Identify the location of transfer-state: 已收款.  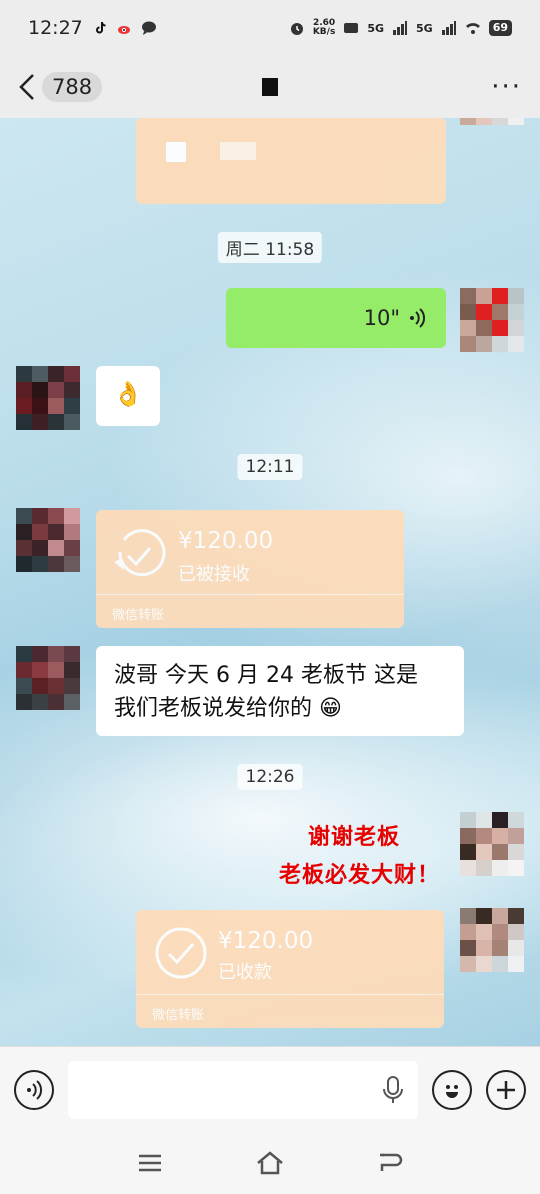
(245, 972).